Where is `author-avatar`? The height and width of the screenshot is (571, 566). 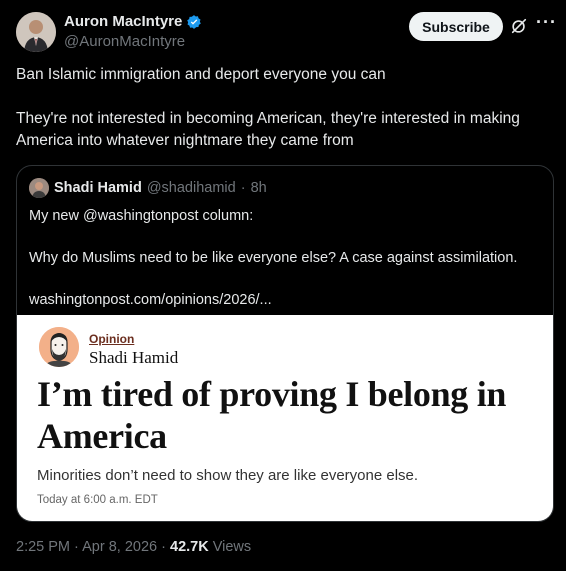 author-avatar is located at coordinates (36, 32).